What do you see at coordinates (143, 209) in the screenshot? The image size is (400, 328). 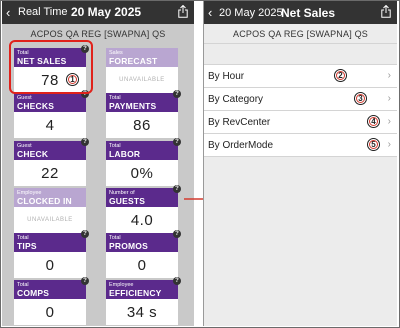 I see `metric-tile-guests: Number of GUESTS? 4.0` at bounding box center [143, 209].